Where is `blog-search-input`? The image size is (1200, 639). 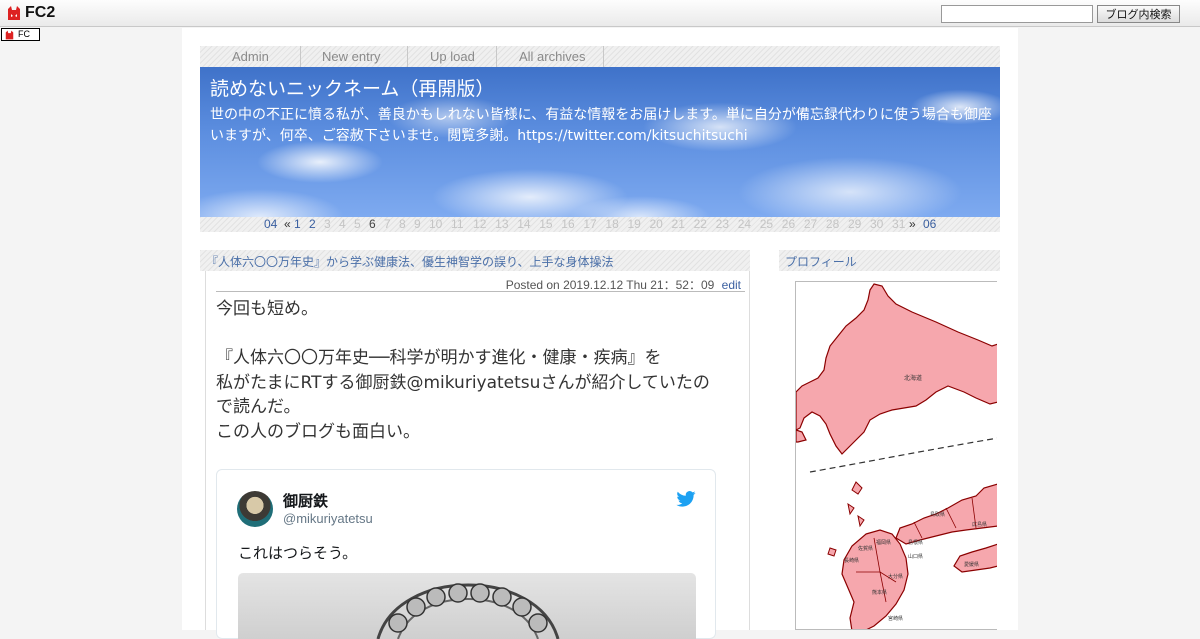 blog-search-input is located at coordinates (1017, 14).